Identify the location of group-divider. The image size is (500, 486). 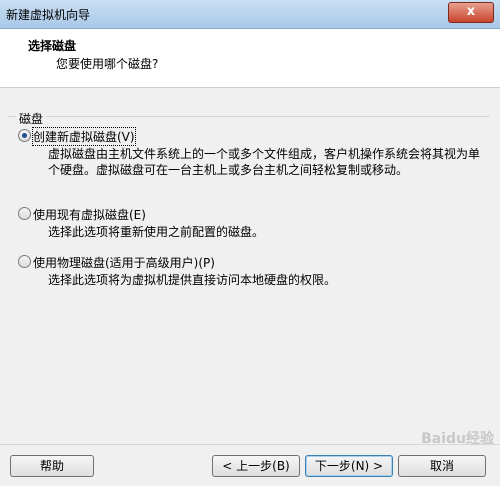
(249, 116).